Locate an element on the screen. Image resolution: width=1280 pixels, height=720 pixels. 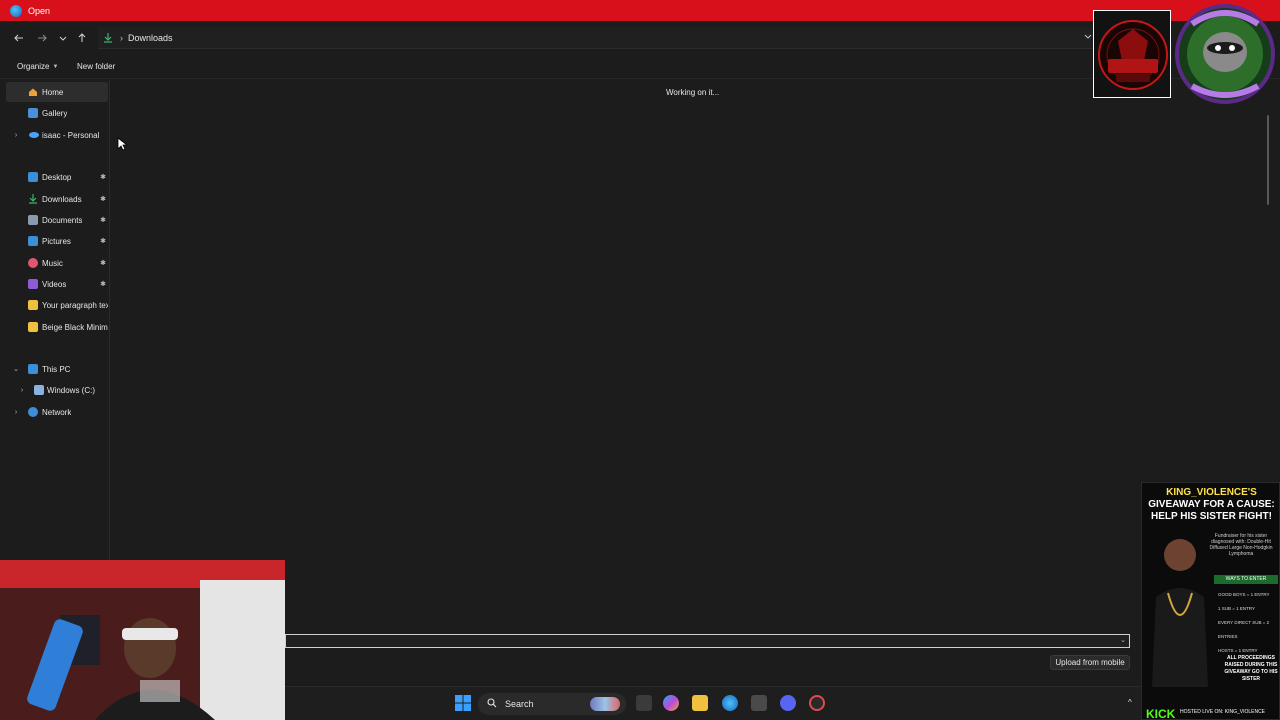
up-icon is located at coordinates (82, 38).